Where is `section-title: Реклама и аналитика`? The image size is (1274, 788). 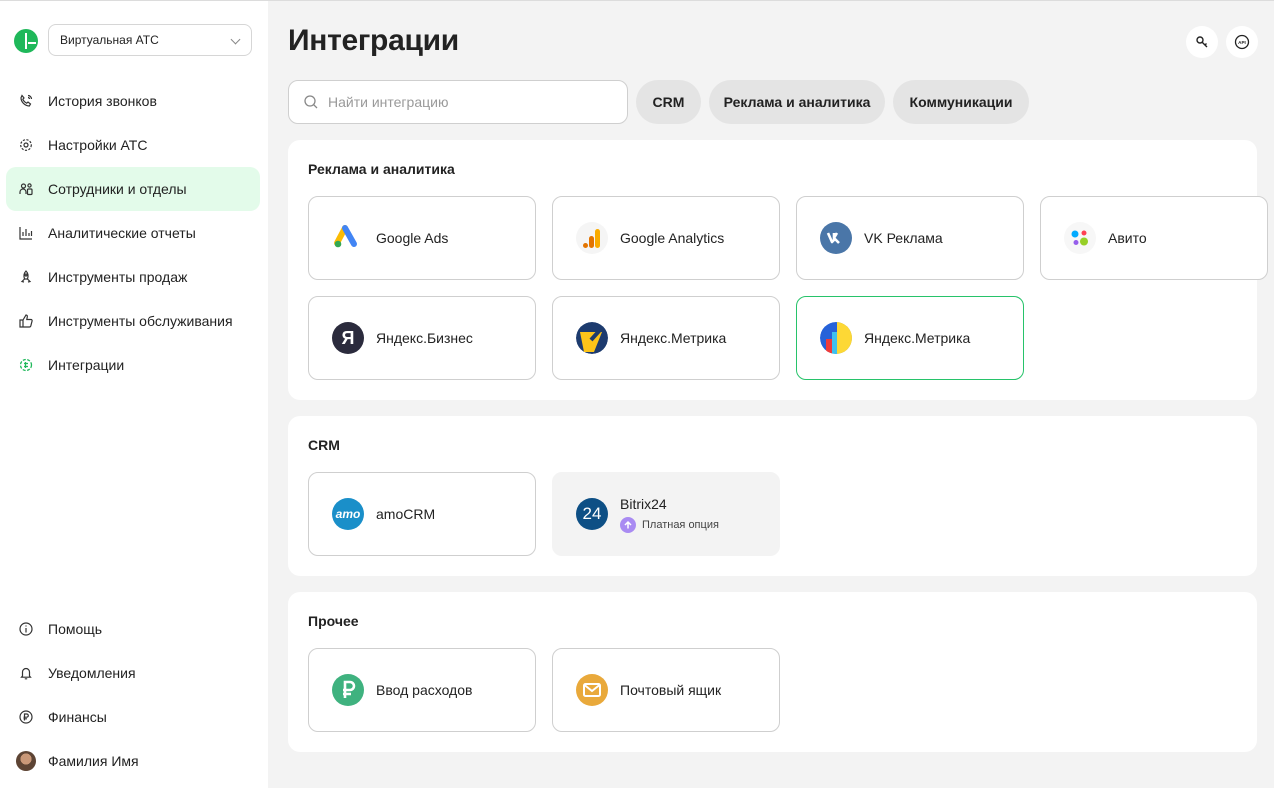
section-title: Реклама и аналитика is located at coordinates (381, 169).